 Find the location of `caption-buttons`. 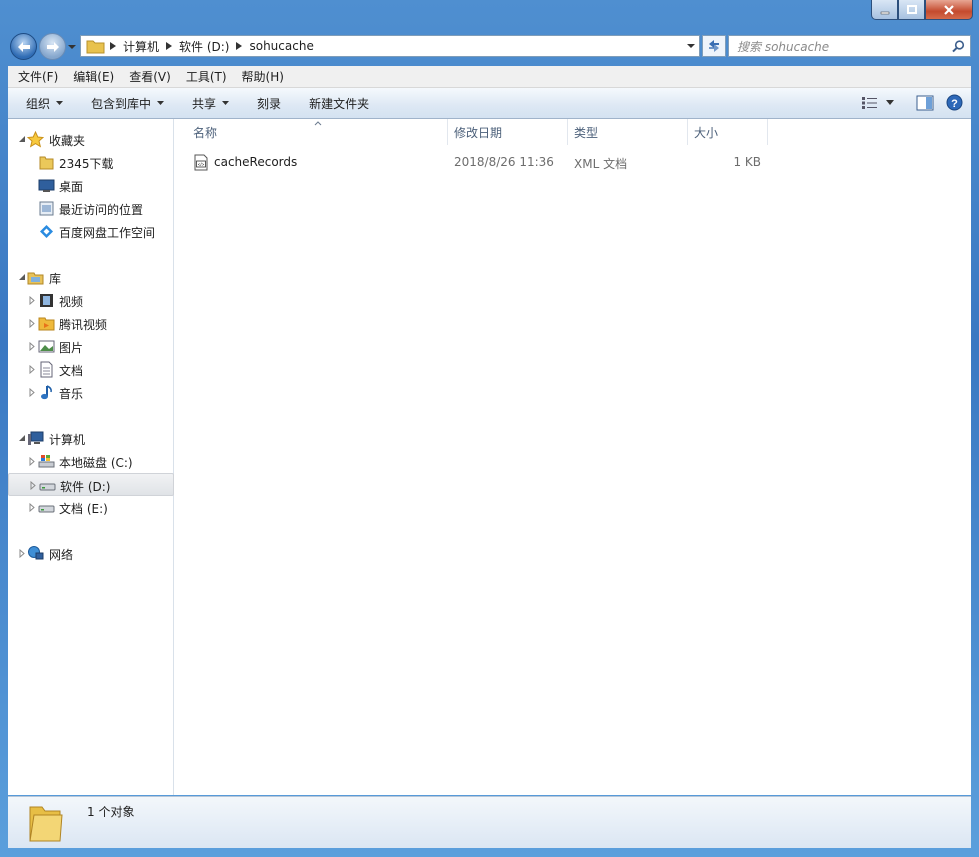

caption-buttons is located at coordinates (922, 10).